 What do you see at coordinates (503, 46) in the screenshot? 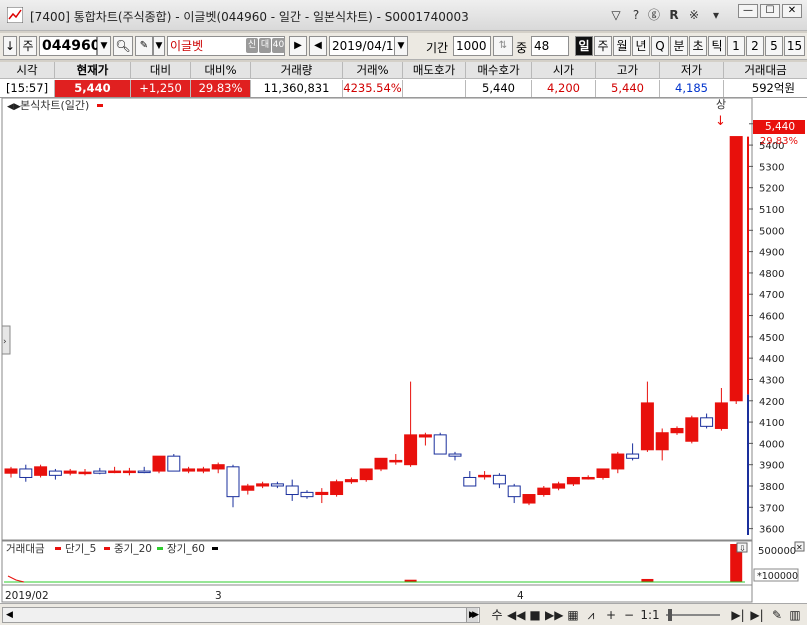
I see `spin-icon: ⇅` at bounding box center [503, 46].